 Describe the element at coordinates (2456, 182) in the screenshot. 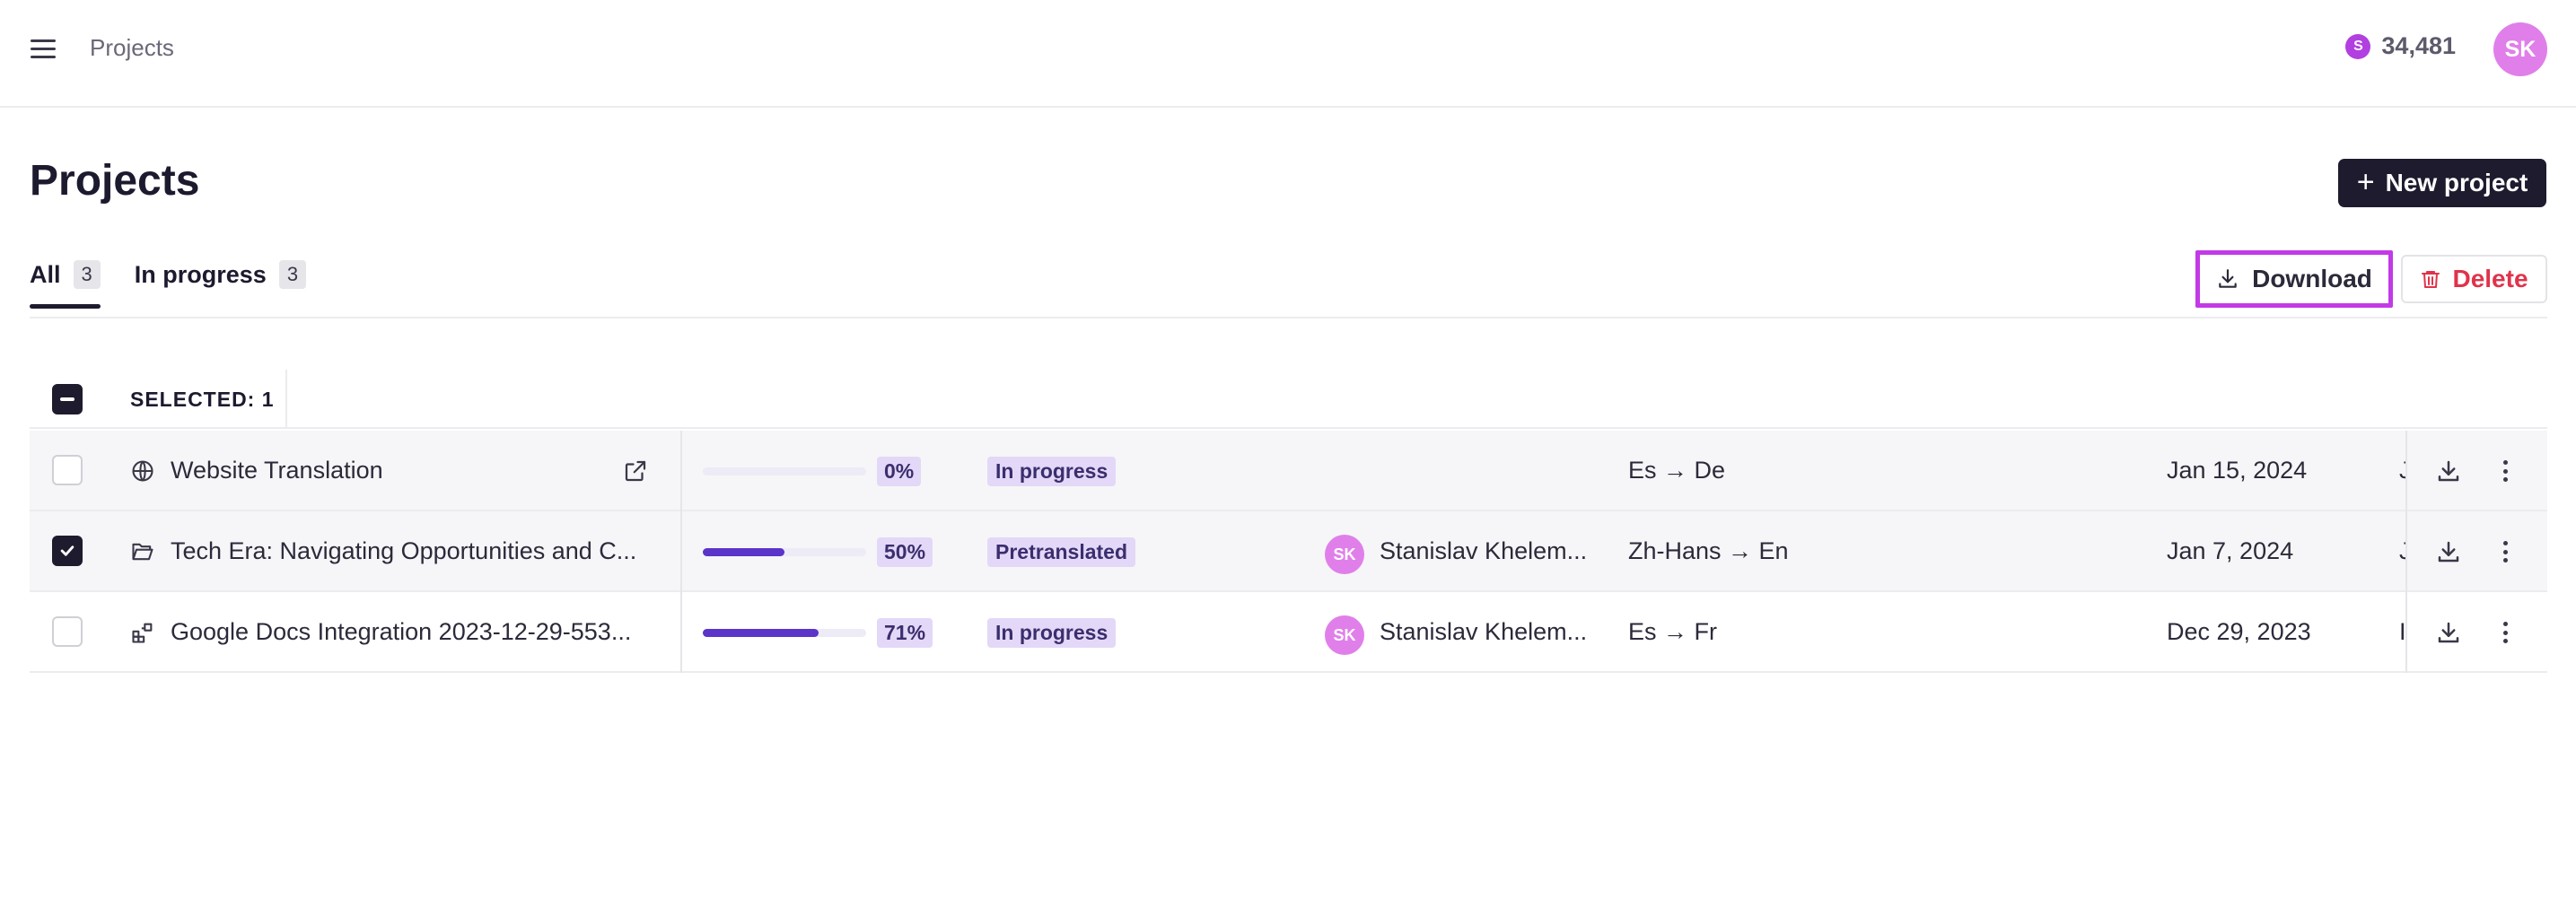

I see `new-project-label: New project` at that location.